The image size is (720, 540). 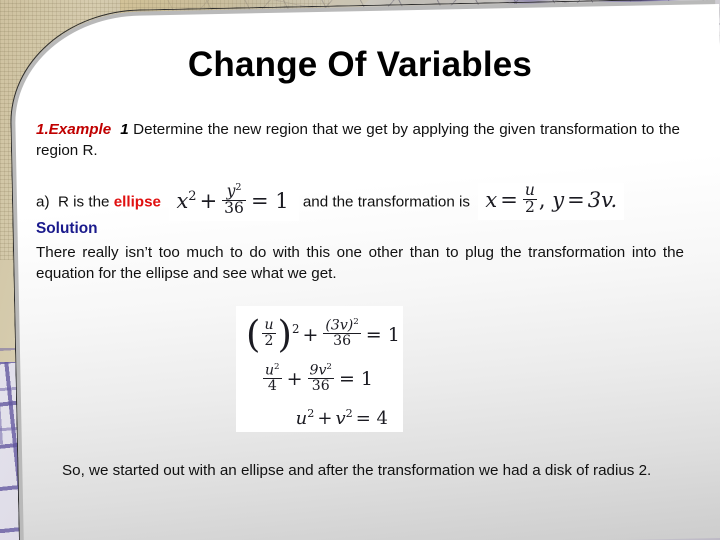 I want to click on page-title: Change Of Variables, so click(x=360, y=64).